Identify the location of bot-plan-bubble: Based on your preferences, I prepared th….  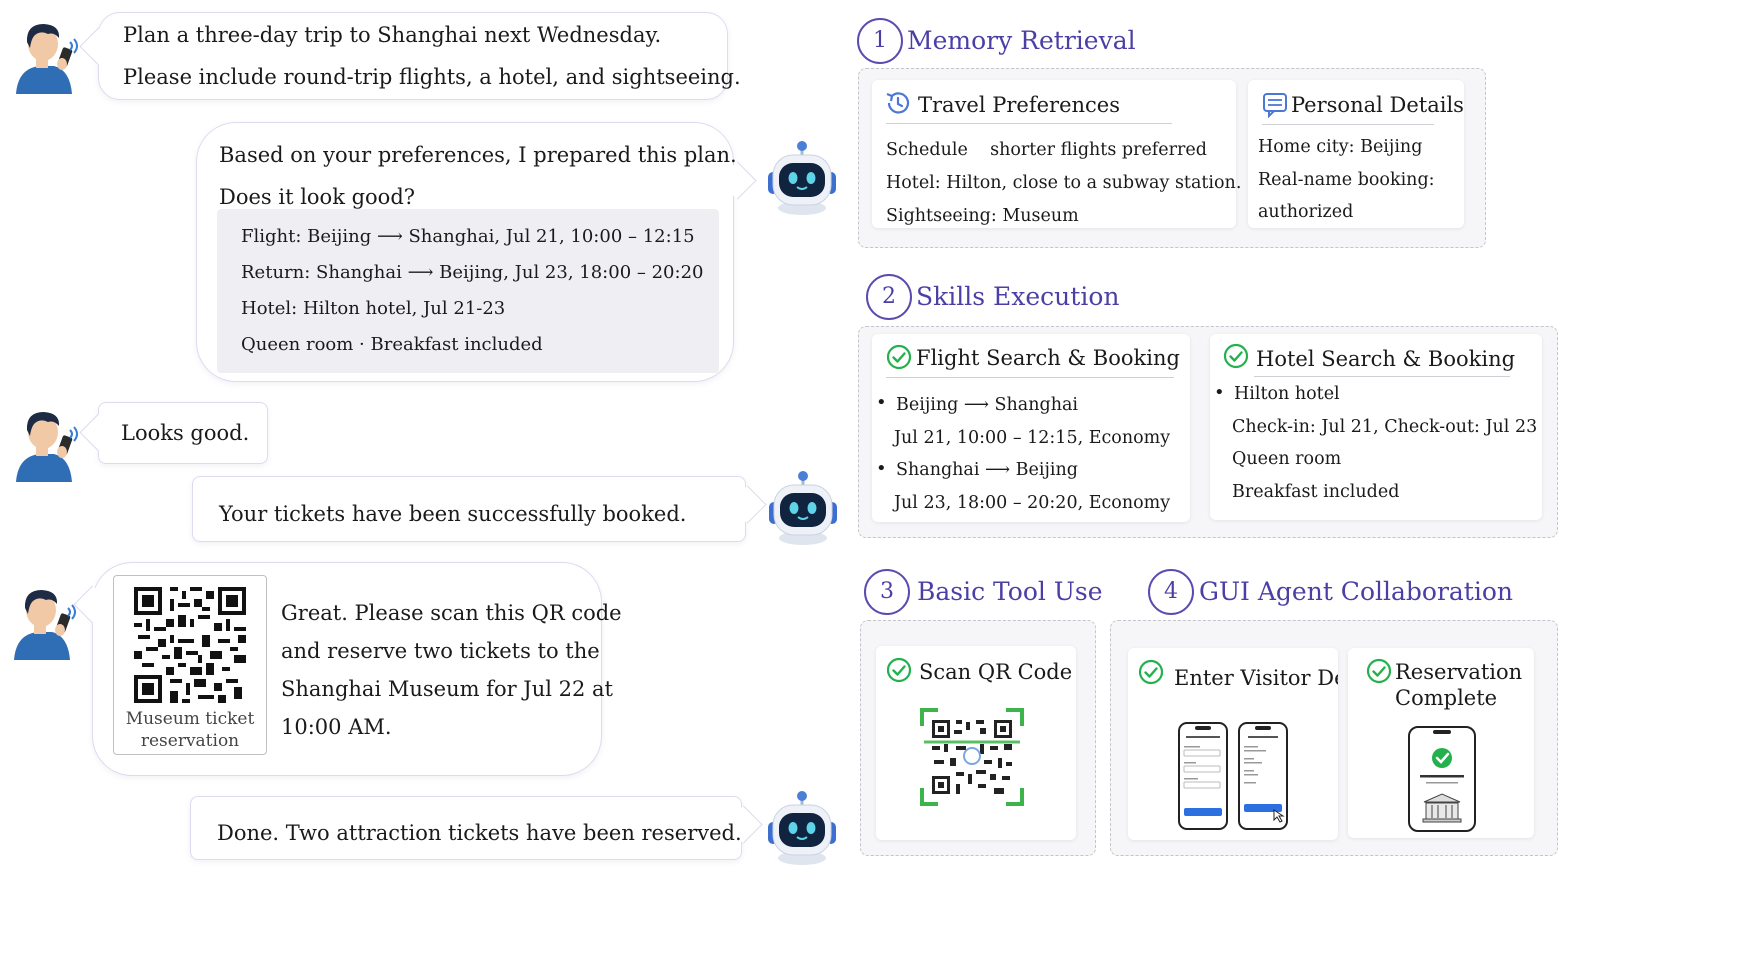
(476, 252).